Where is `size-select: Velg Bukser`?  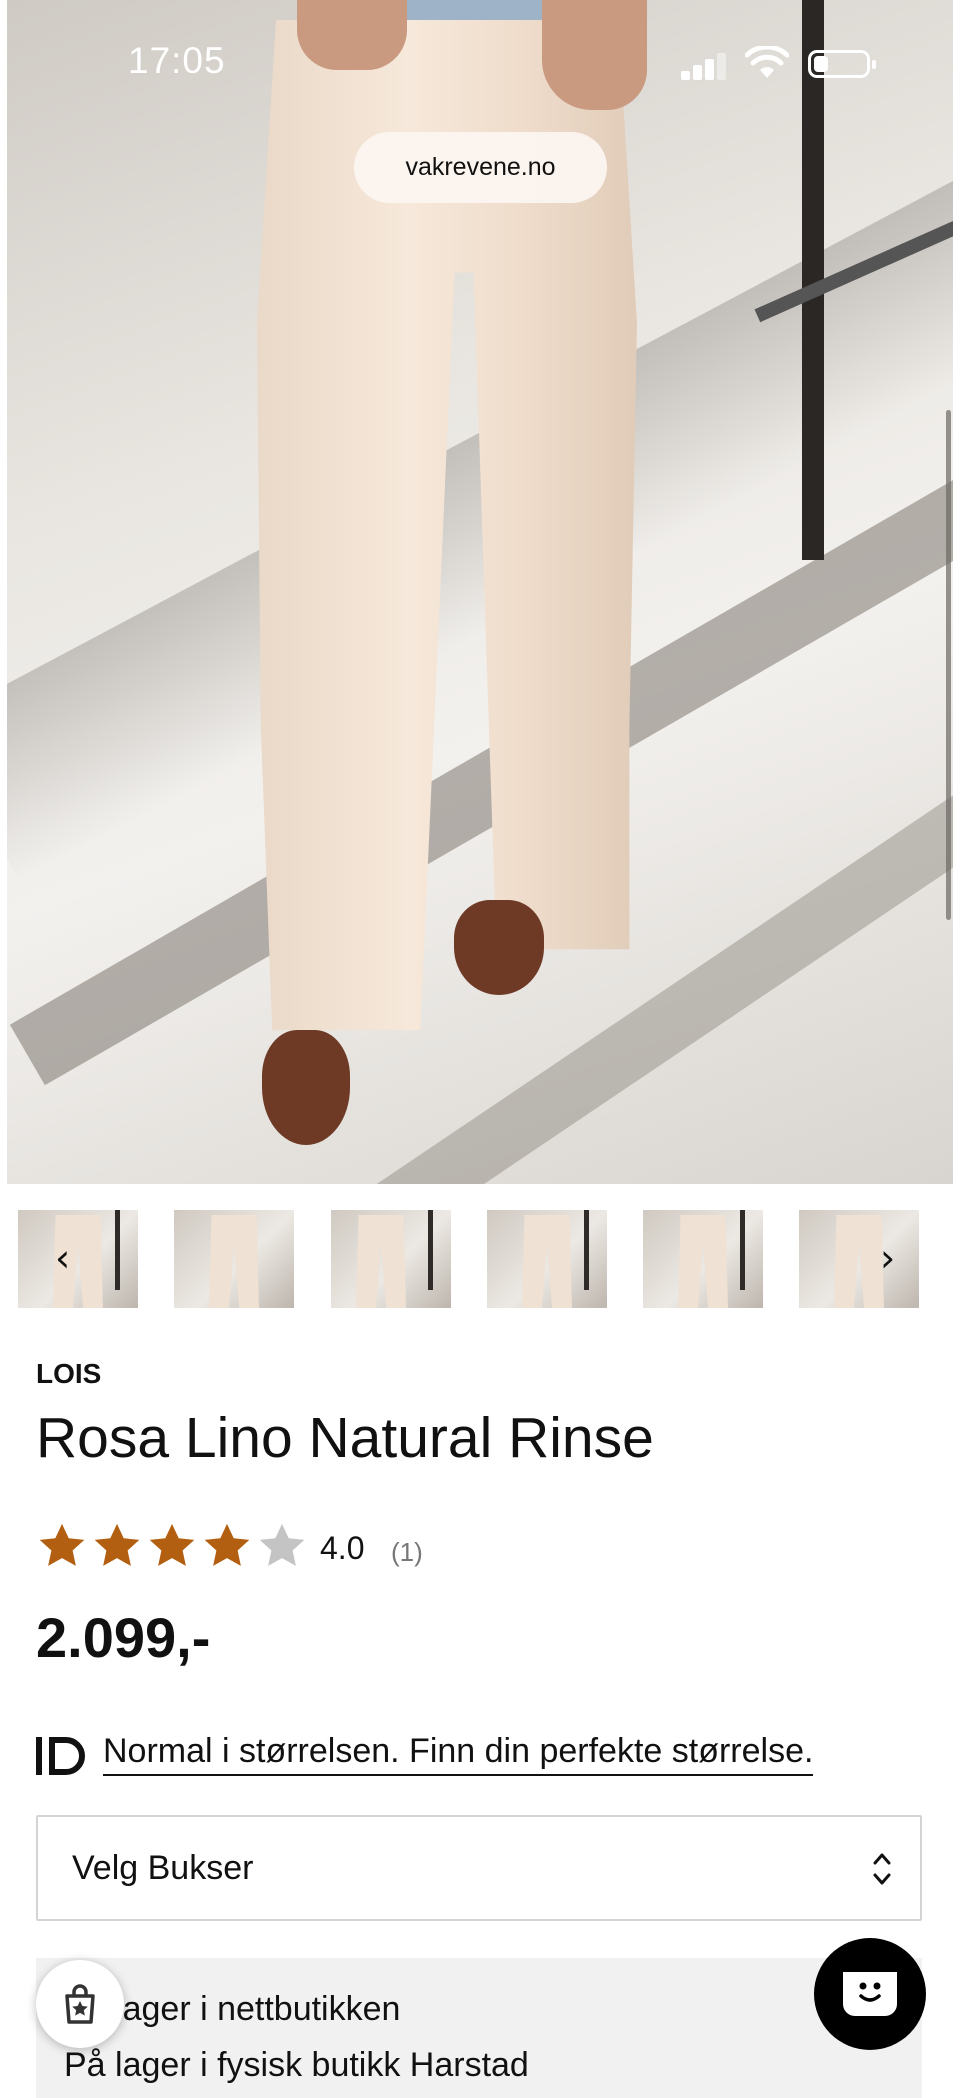
size-select: Velg Bukser is located at coordinates (479, 1868).